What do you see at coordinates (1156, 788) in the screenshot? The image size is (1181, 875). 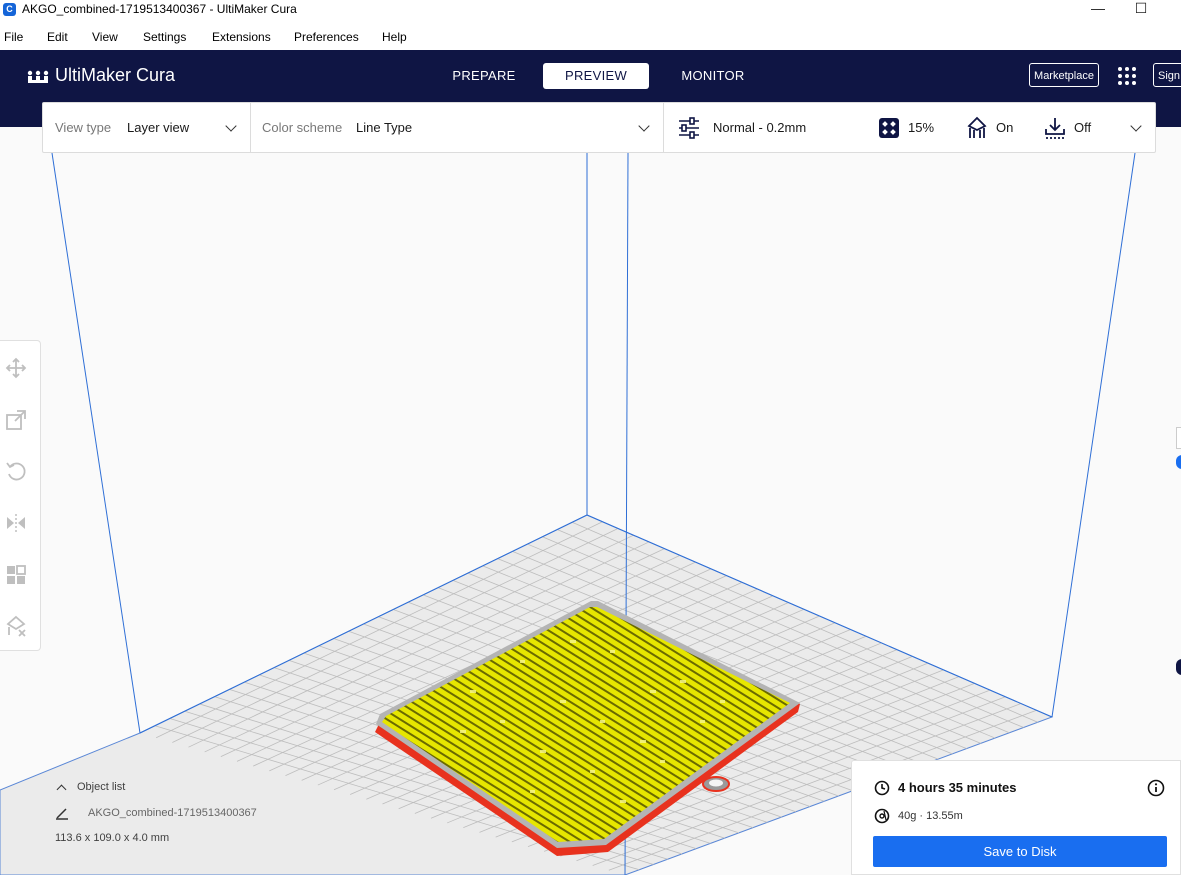 I see `info-icon` at bounding box center [1156, 788].